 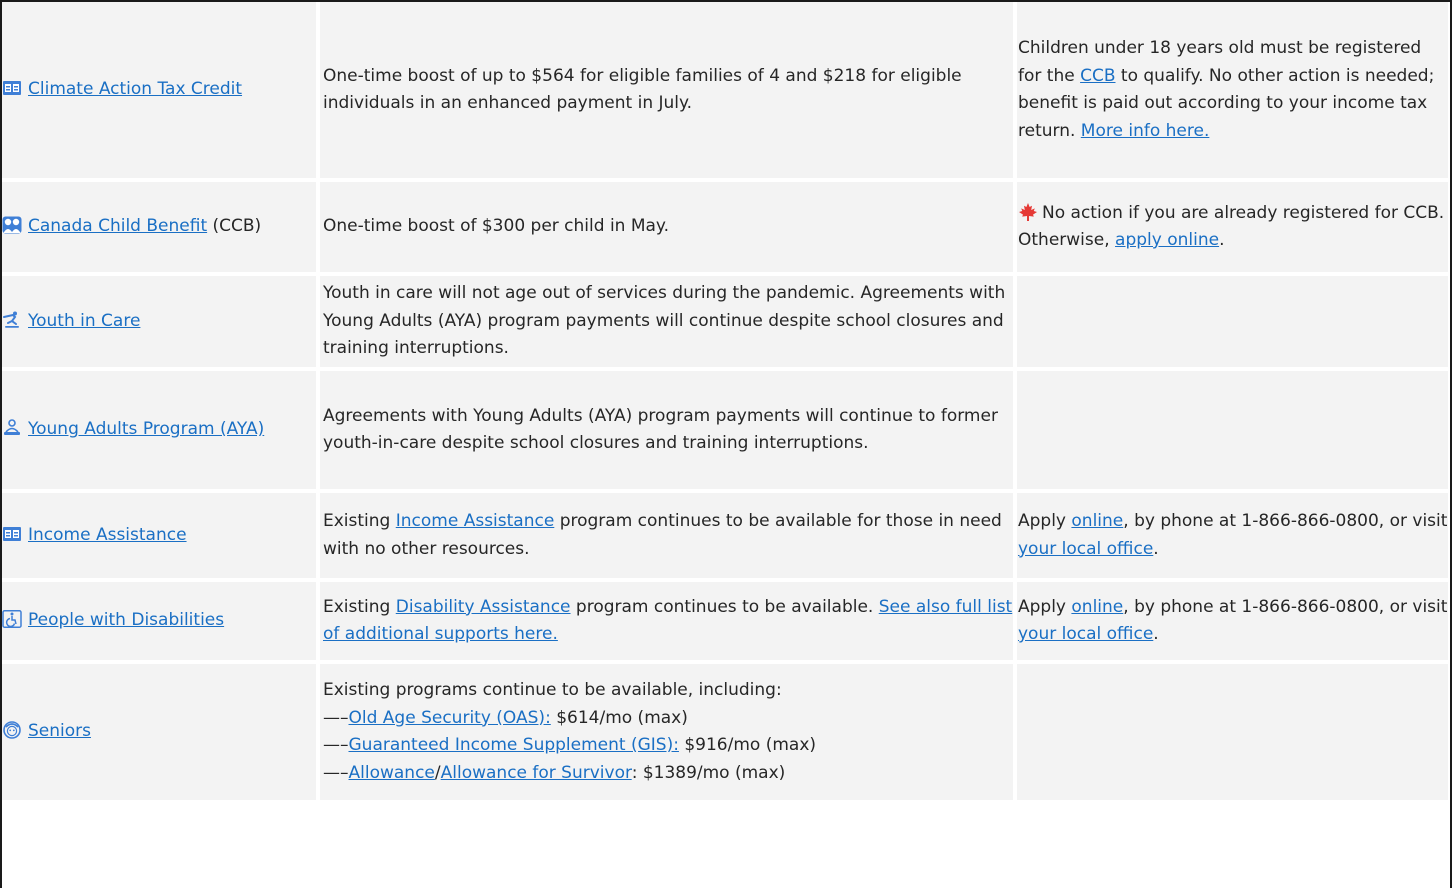 I want to click on benefit-name: Seniors, so click(x=59, y=731).